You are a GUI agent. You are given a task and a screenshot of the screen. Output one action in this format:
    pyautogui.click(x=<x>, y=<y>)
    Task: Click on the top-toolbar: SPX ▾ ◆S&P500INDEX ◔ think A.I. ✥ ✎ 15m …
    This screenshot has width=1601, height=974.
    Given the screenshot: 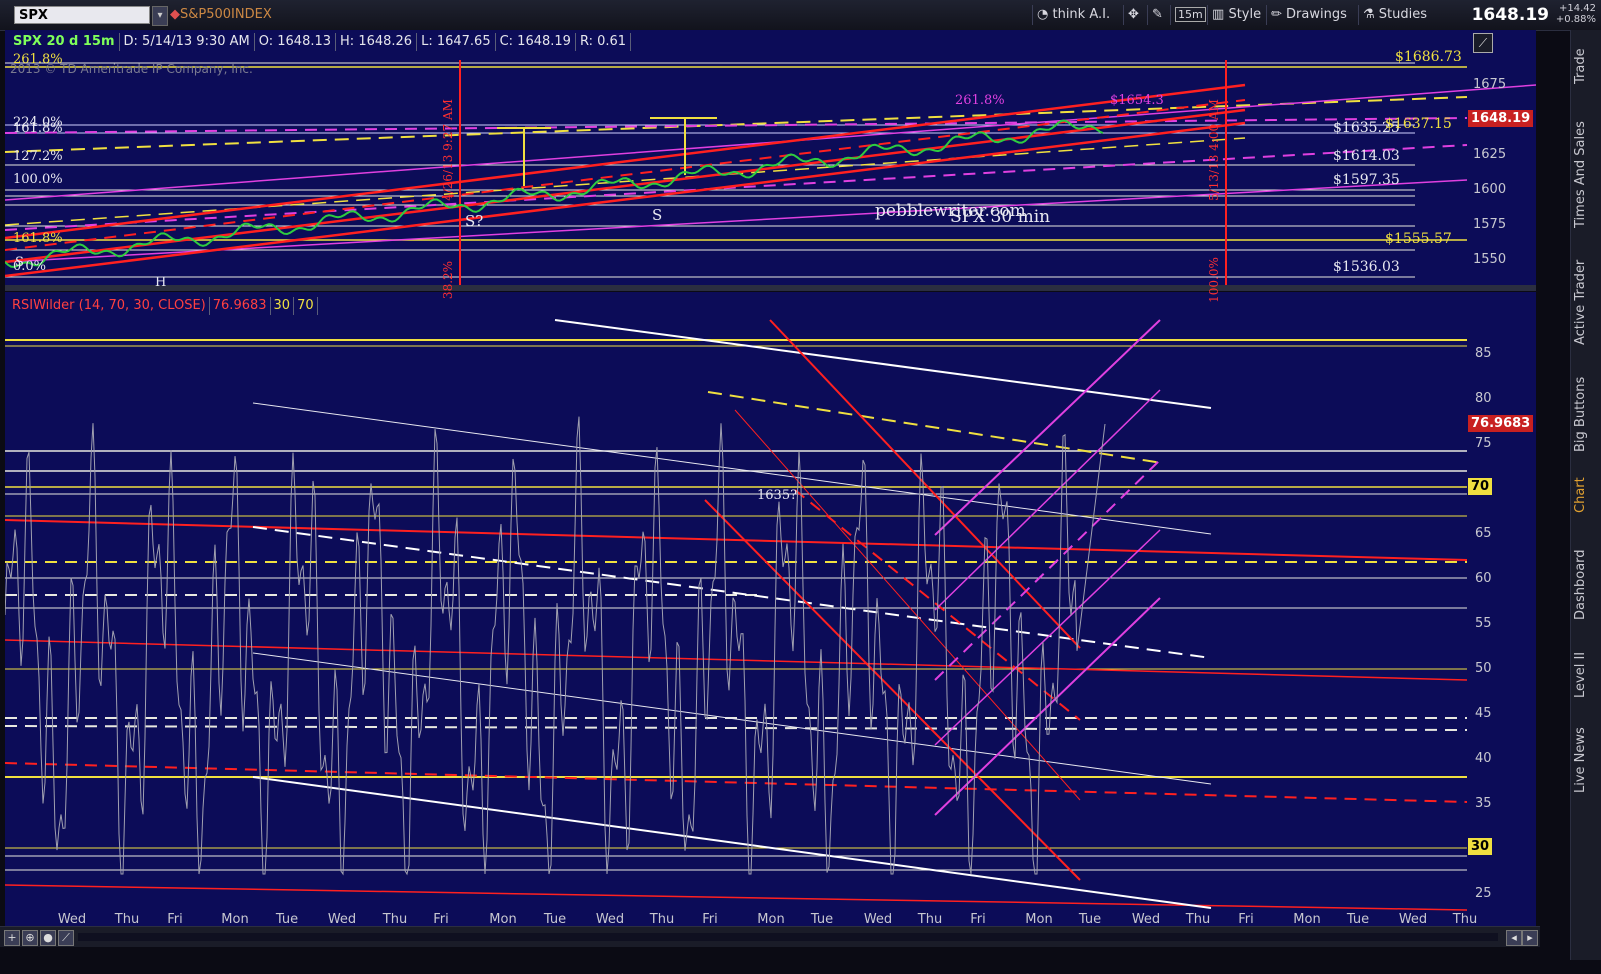 What is the action you would take?
    pyautogui.click(x=800, y=15)
    